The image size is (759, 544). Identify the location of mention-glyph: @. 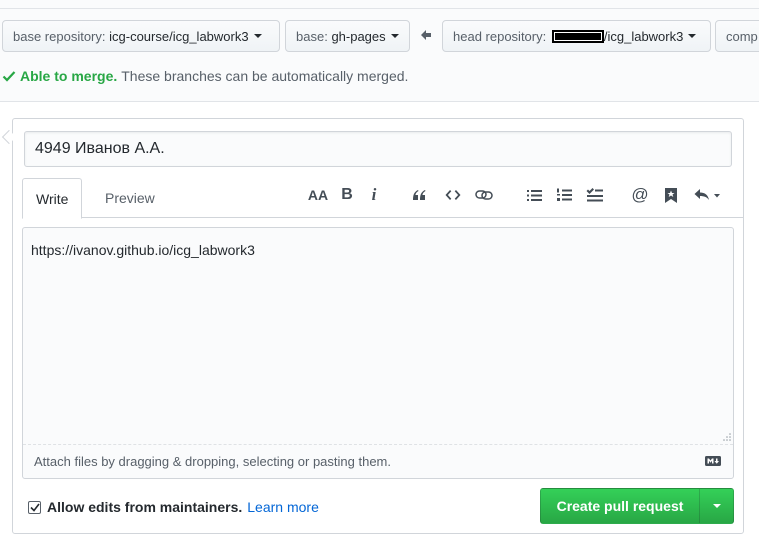
(640, 194).